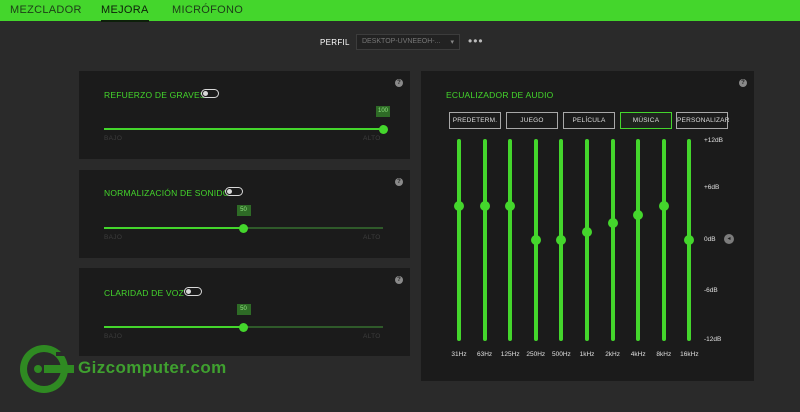 The image size is (800, 412). Describe the element at coordinates (193, 291) in the screenshot. I see `voice-clarity-toggle` at that location.